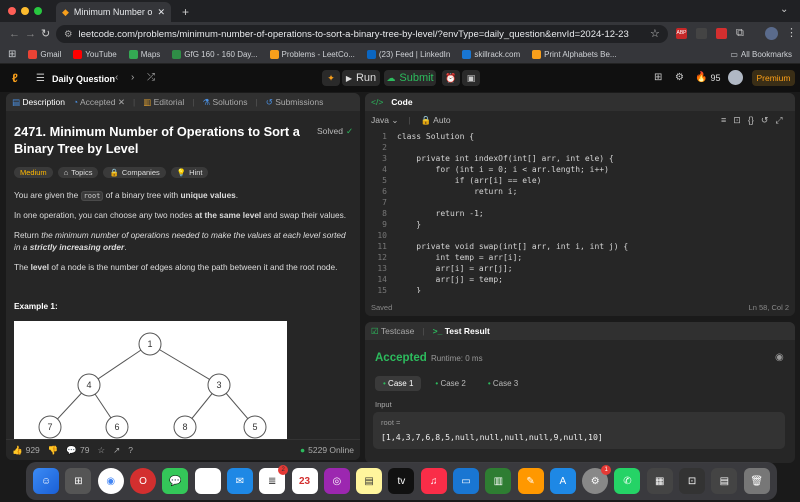 The width and height of the screenshot is (800, 502). I want to click on next-problem-icon: ›, so click(132, 77).